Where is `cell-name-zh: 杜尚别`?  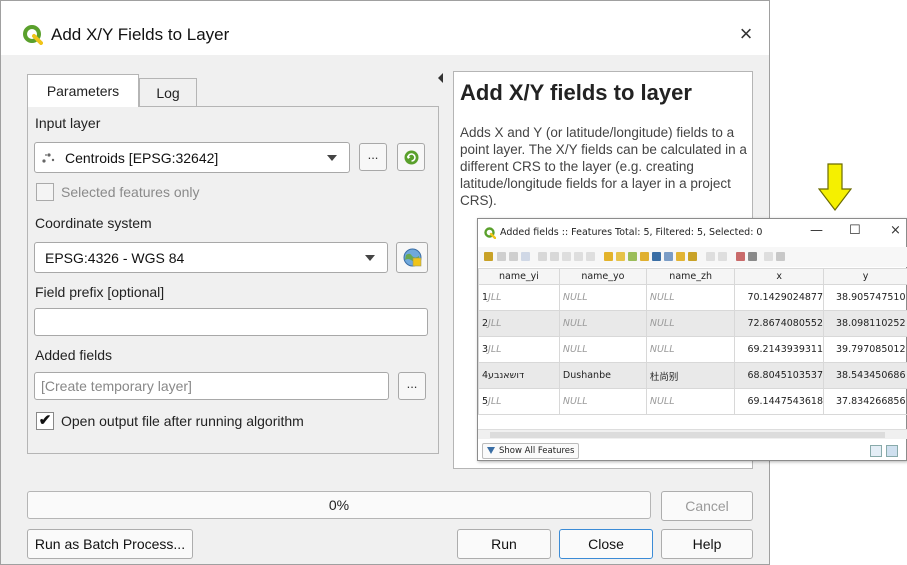
cell-name-zh: 杜尚别 is located at coordinates (690, 375).